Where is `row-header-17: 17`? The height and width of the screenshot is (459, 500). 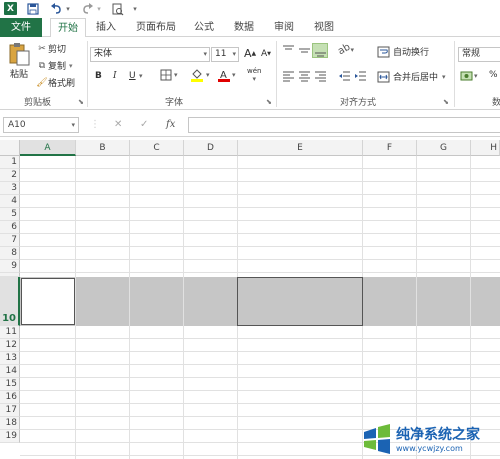
row-header-17: 17 is located at coordinates (10, 410).